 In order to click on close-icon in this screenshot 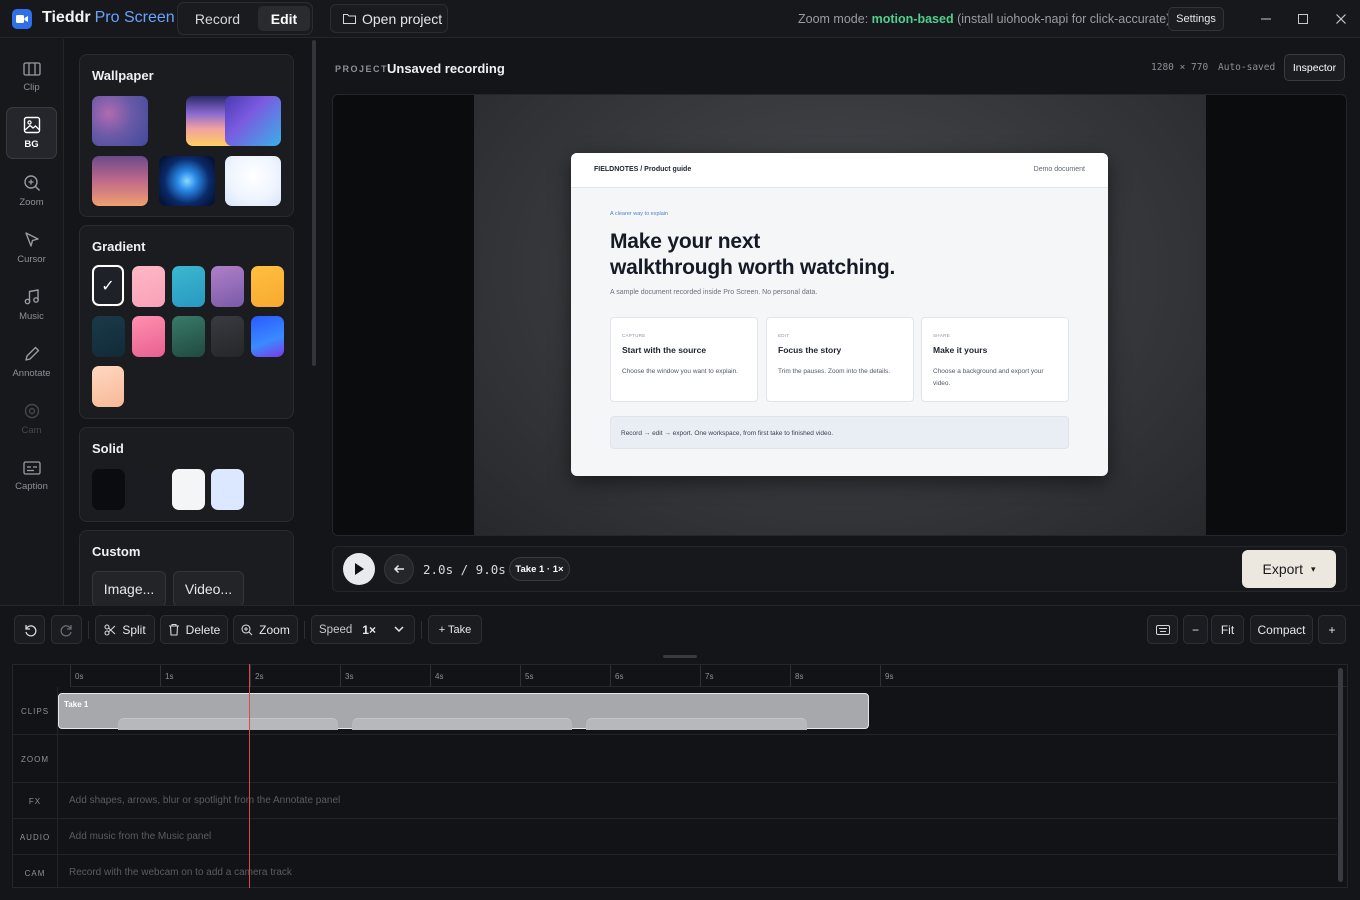, I will do `click(1341, 19)`.